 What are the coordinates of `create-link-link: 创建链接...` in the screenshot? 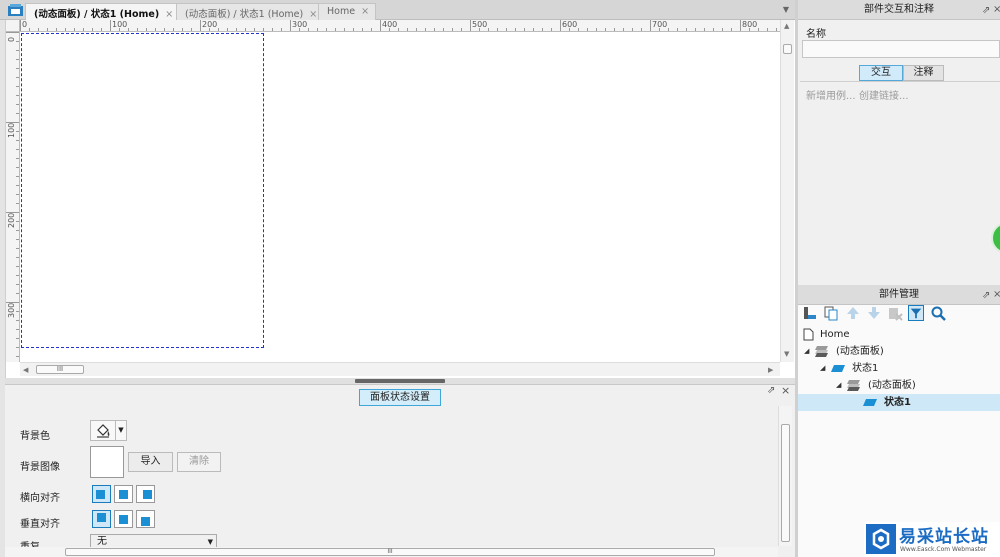 It's located at (884, 94).